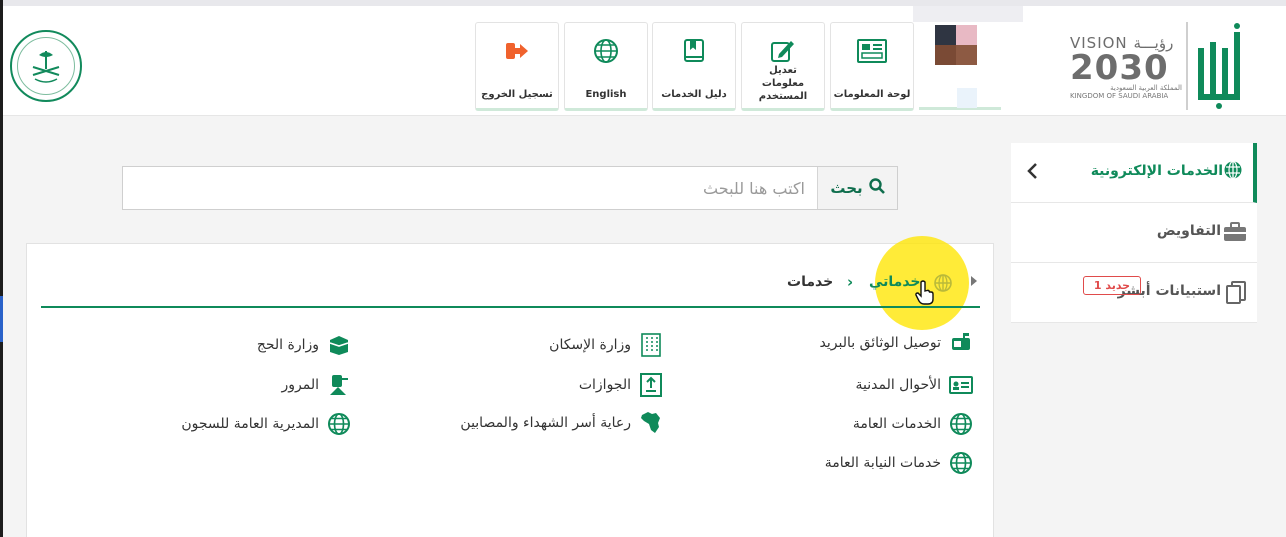 The image size is (1286, 537). I want to click on service-public-prosecution: خدمات النيابة العامة, so click(899, 463).